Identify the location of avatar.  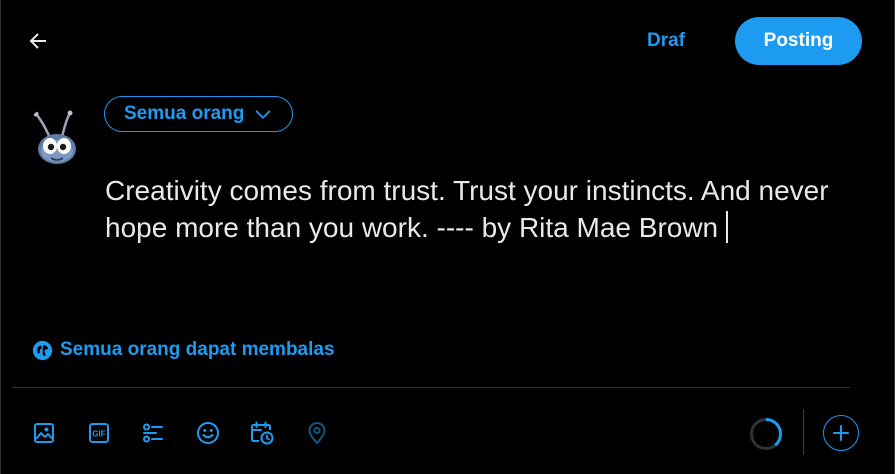
(57, 135).